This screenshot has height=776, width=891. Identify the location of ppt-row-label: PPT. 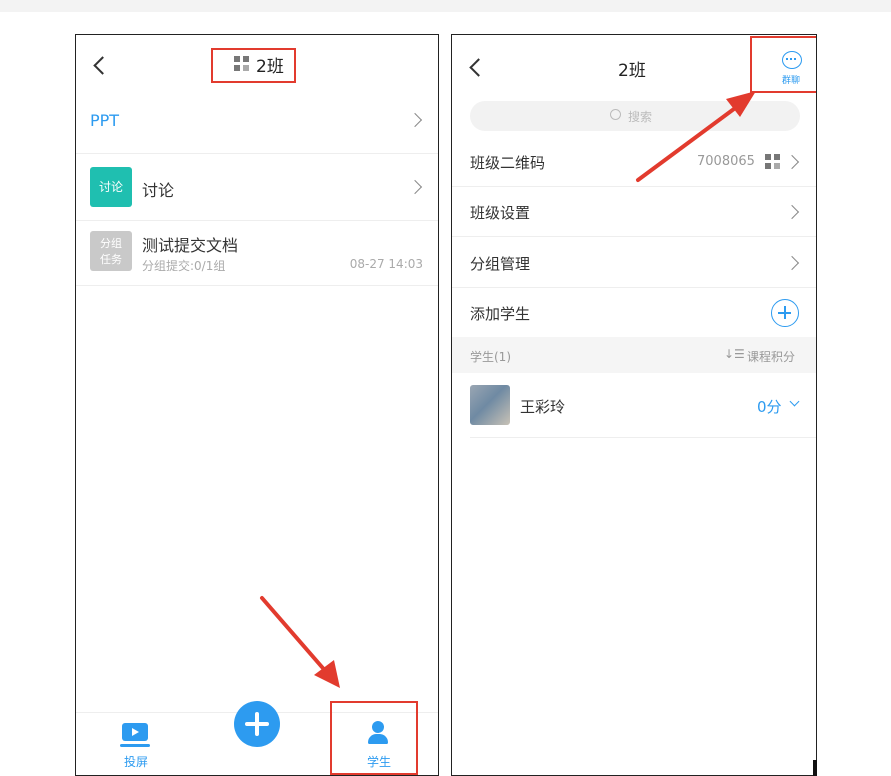
(104, 120).